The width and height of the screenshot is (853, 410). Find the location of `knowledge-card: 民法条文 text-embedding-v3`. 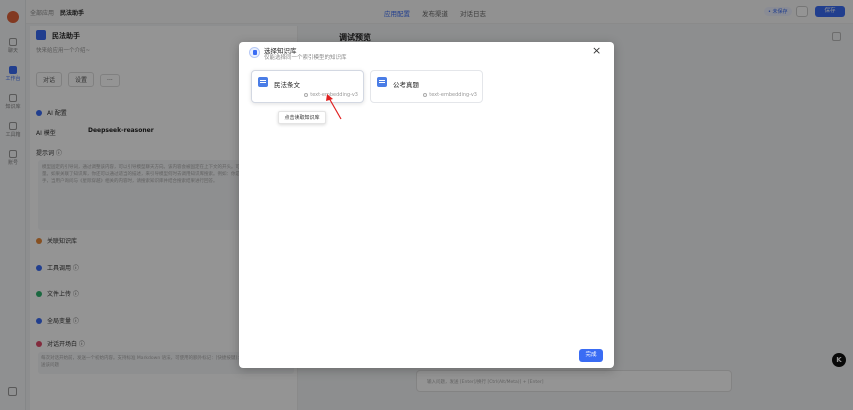

knowledge-card: 民法条文 text-embedding-v3 is located at coordinates (307, 86).